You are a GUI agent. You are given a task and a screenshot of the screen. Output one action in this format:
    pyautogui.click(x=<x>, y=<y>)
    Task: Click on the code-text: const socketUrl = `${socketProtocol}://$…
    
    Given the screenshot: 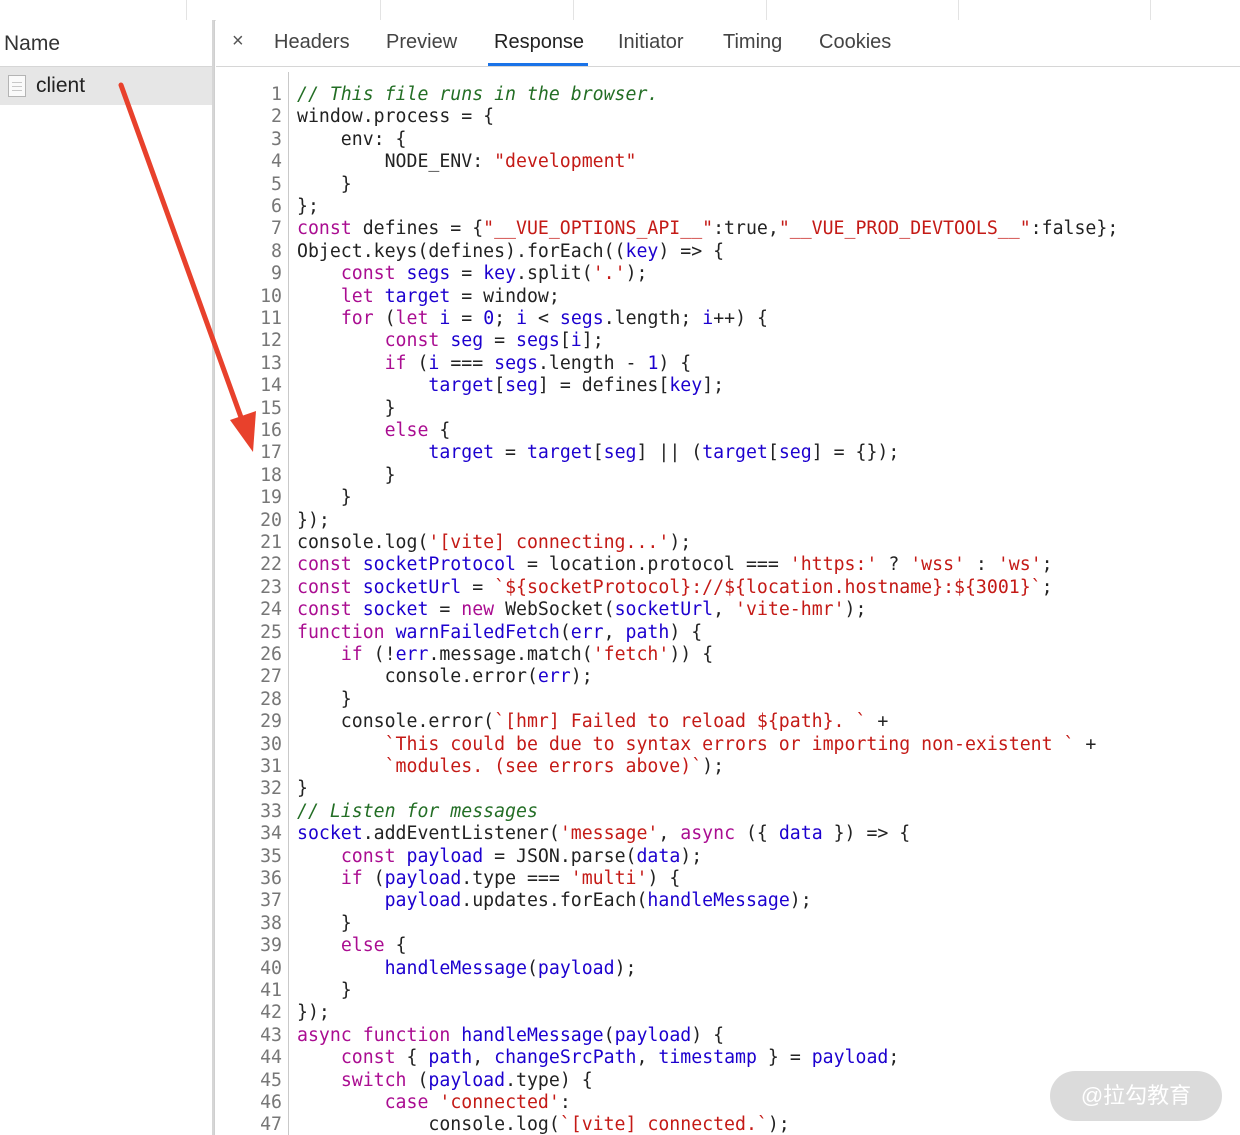 What is the action you would take?
    pyautogui.click(x=675, y=587)
    